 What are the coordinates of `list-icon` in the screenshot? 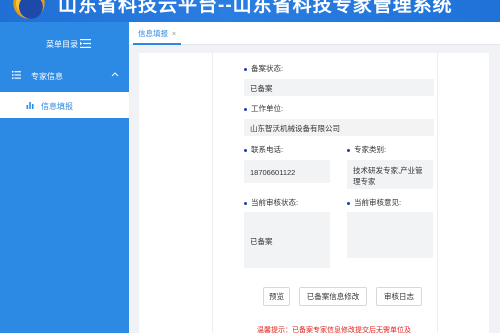 It's located at (16, 75).